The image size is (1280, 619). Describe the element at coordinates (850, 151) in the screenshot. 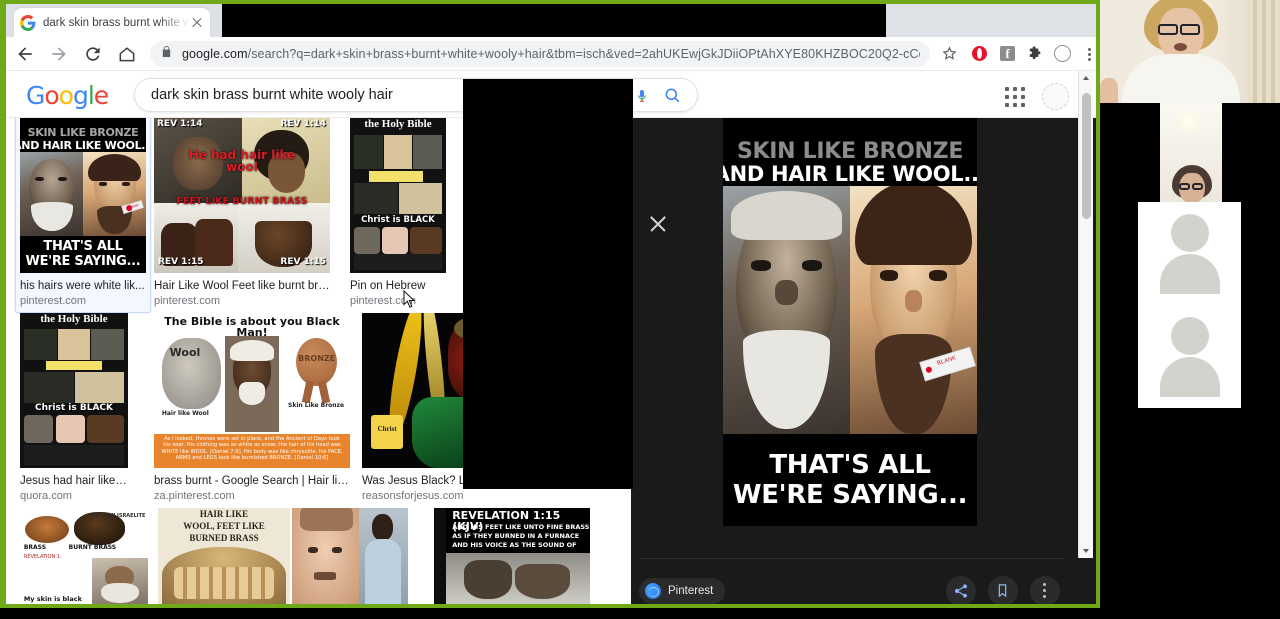

I see `hero-art-text: SKIN LIKE BRONZE` at that location.